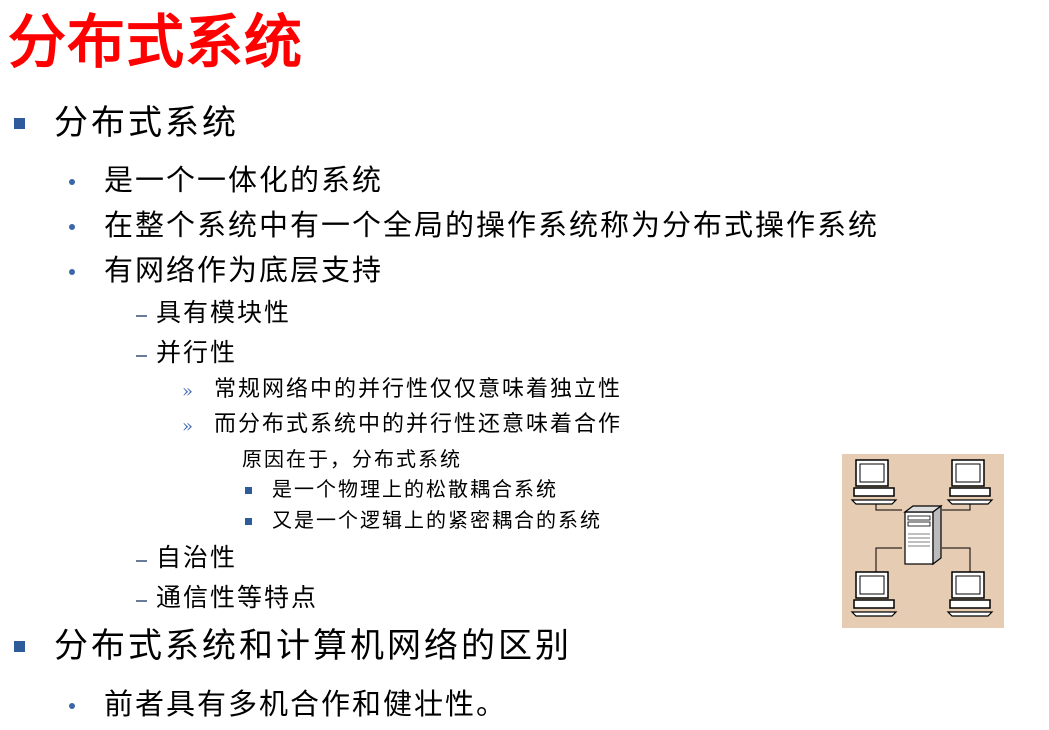 This screenshot has height=730, width=1049. I want to click on network-diagram, so click(923, 541).